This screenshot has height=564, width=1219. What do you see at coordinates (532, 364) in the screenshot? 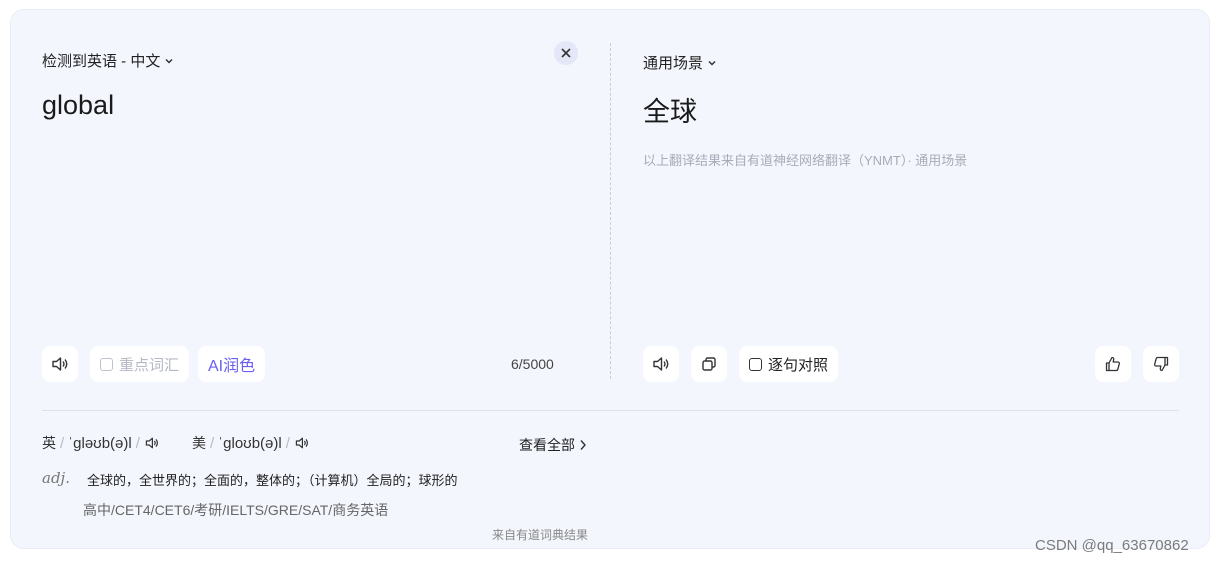
I see `character-counter: 6/5000` at bounding box center [532, 364].